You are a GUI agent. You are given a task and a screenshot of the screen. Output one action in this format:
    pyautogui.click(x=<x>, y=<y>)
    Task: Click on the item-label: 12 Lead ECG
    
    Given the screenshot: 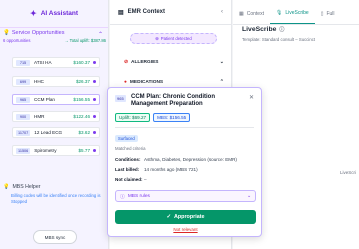 What is the action you would take?
    pyautogui.click(x=48, y=132)
    